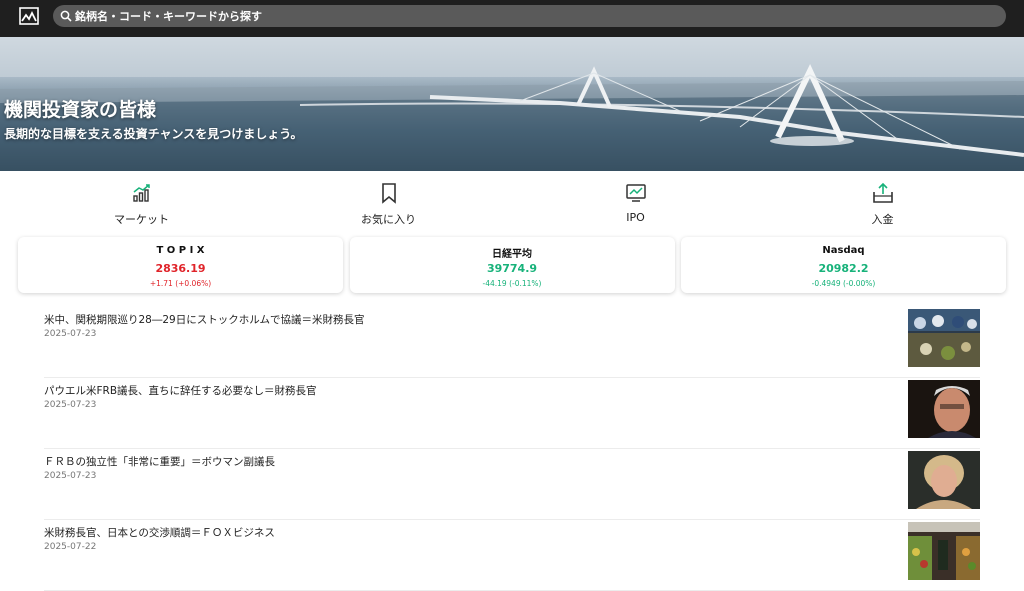 This screenshot has height=591, width=1024. What do you see at coordinates (635, 193) in the screenshot?
I see `monitor-chart-icon` at bounding box center [635, 193].